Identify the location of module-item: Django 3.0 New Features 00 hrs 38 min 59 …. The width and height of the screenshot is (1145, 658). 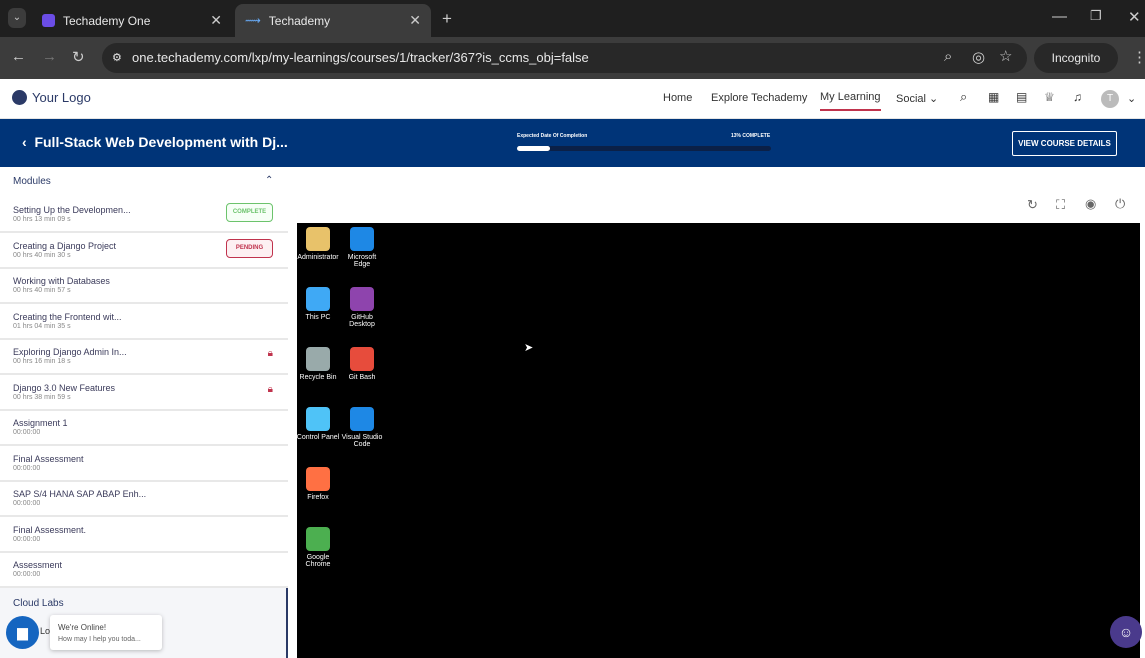
(144, 393).